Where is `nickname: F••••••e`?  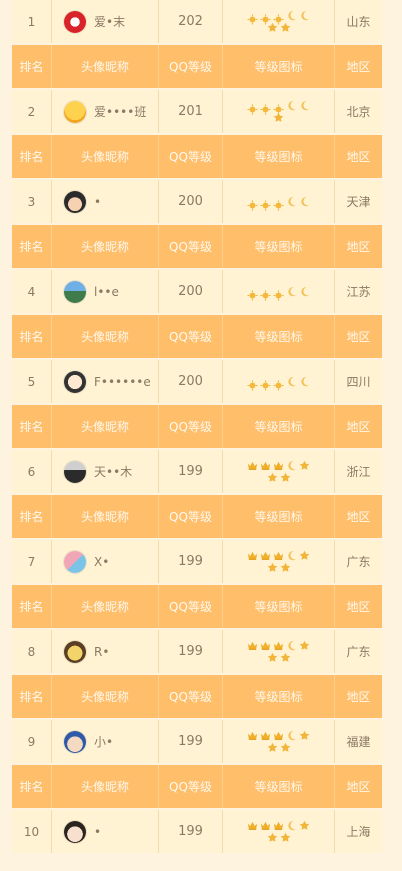 nickname: F••••••e is located at coordinates (122, 381).